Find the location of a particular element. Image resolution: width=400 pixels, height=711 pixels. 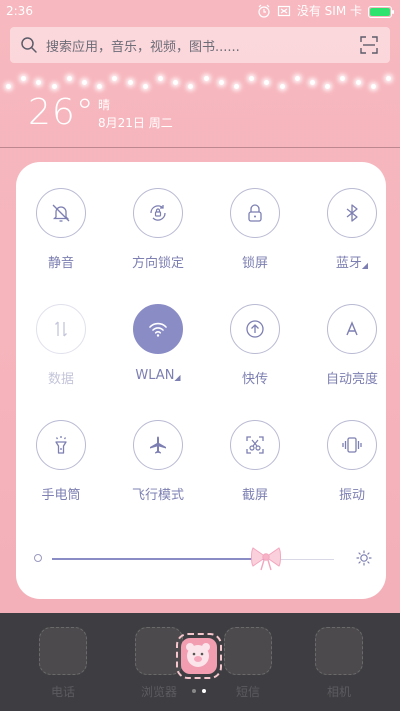

tile-wifi: WLAN◢ is located at coordinates (158, 343).